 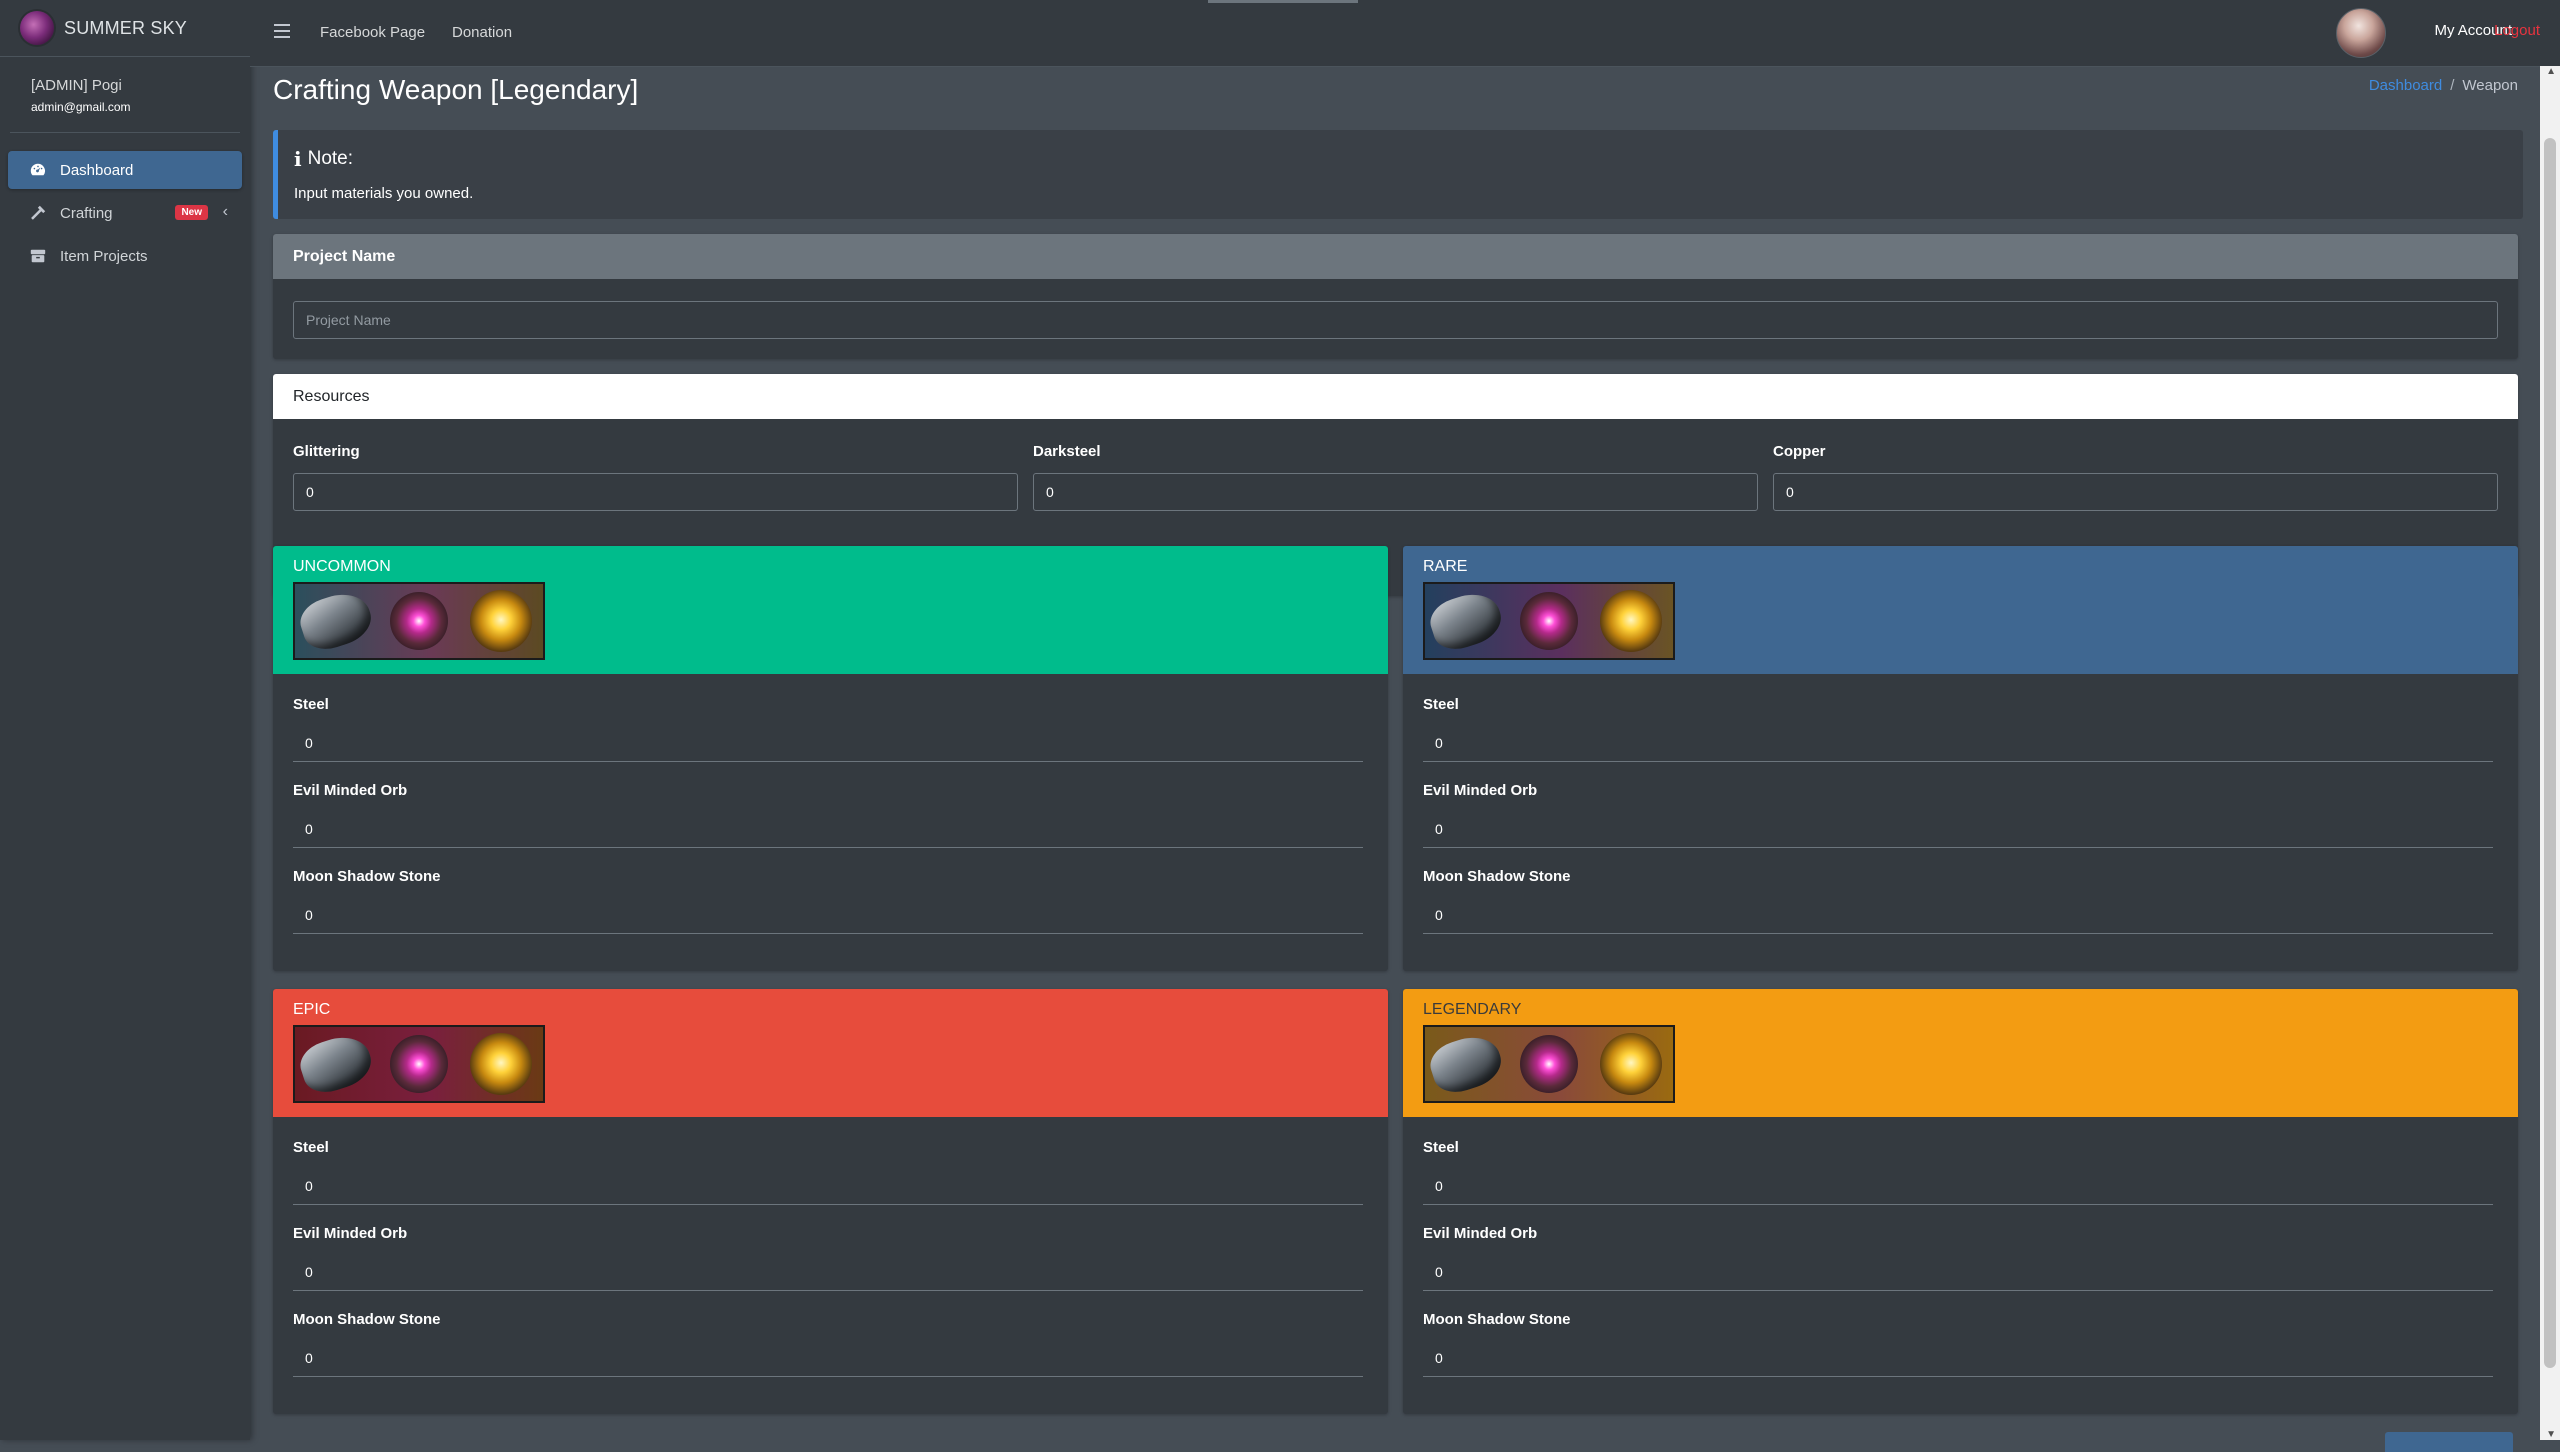 What do you see at coordinates (2490, 85) in the screenshot?
I see `breadcrumb-current: Weapon` at bounding box center [2490, 85].